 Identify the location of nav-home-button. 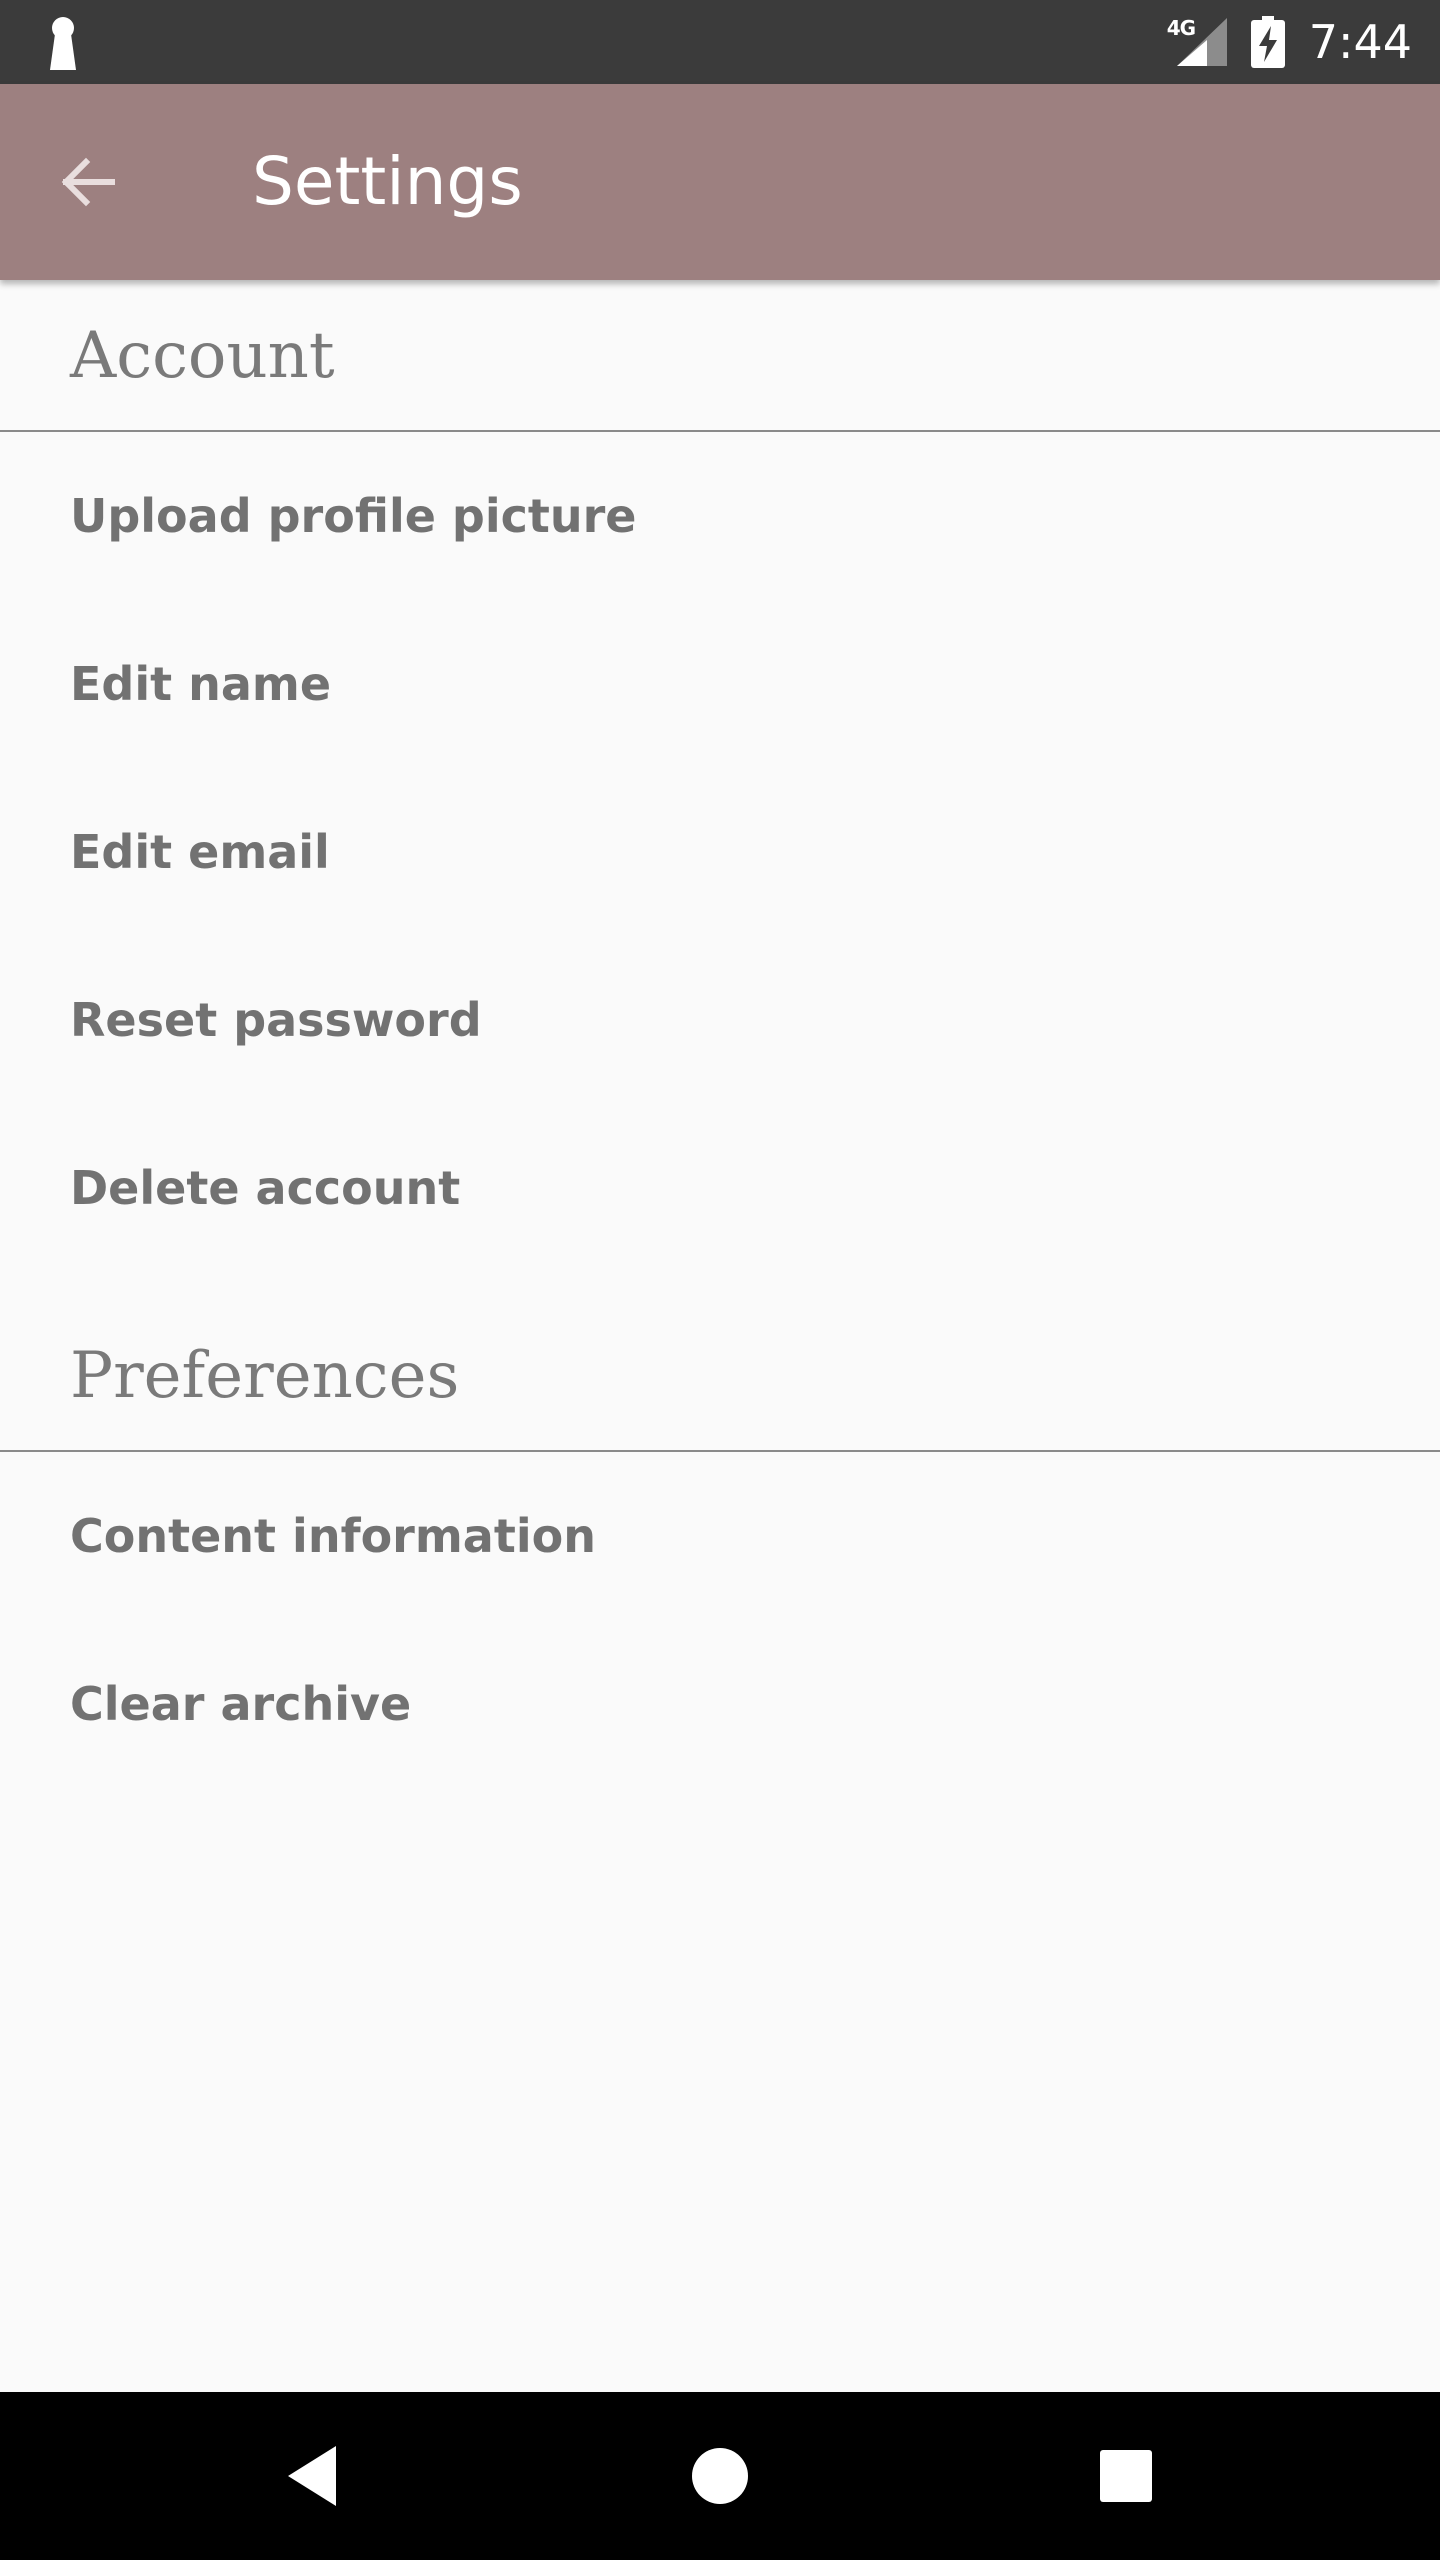
(720, 2476).